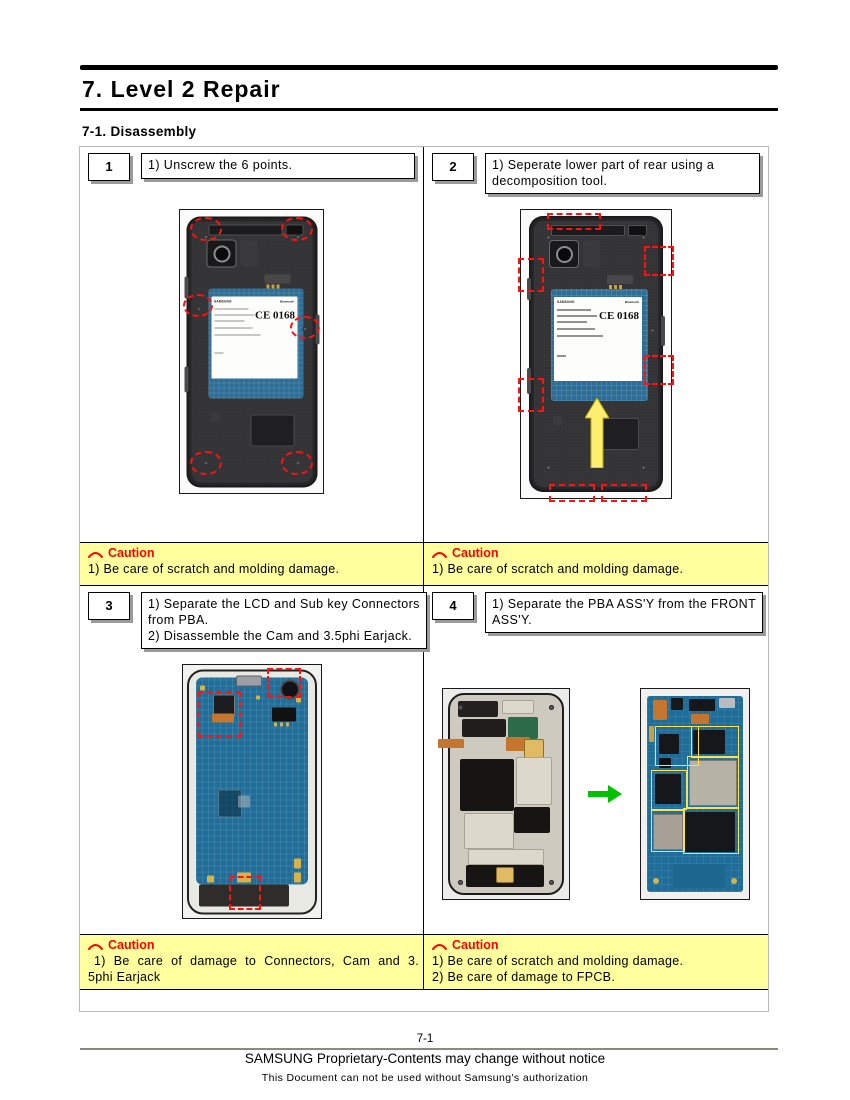 The height and width of the screenshot is (1100, 850). I want to click on step-photo-area-1: SAMSUNG Bluetooth CE 0168, so click(251, 373).